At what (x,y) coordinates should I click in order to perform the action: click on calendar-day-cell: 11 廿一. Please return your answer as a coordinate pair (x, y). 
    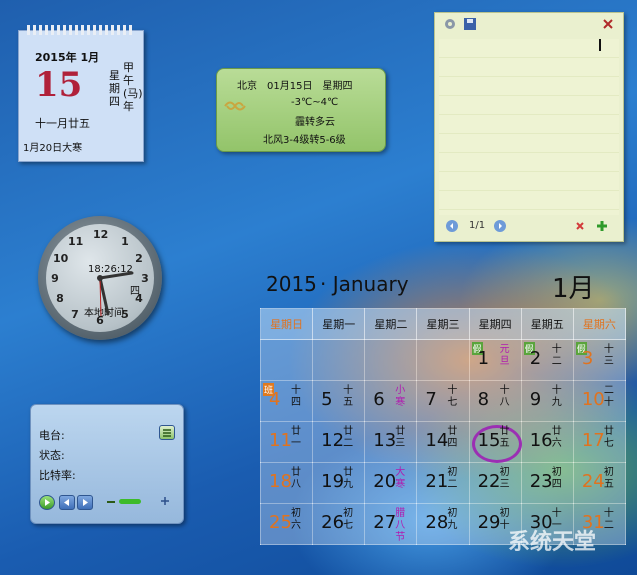
    Looking at the image, I should click on (286, 442).